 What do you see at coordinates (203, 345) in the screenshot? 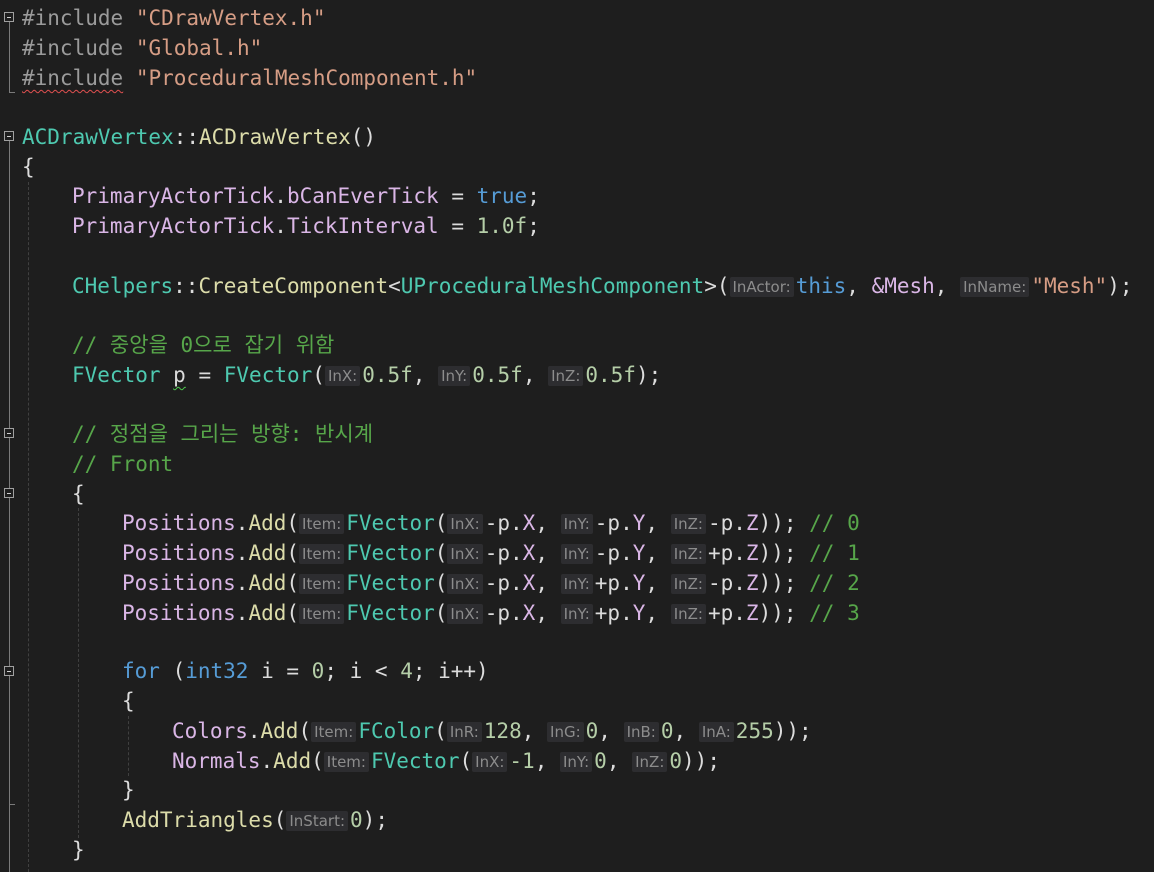
I see `code-comment: // 중앙을 0으로 잡기 위함` at bounding box center [203, 345].